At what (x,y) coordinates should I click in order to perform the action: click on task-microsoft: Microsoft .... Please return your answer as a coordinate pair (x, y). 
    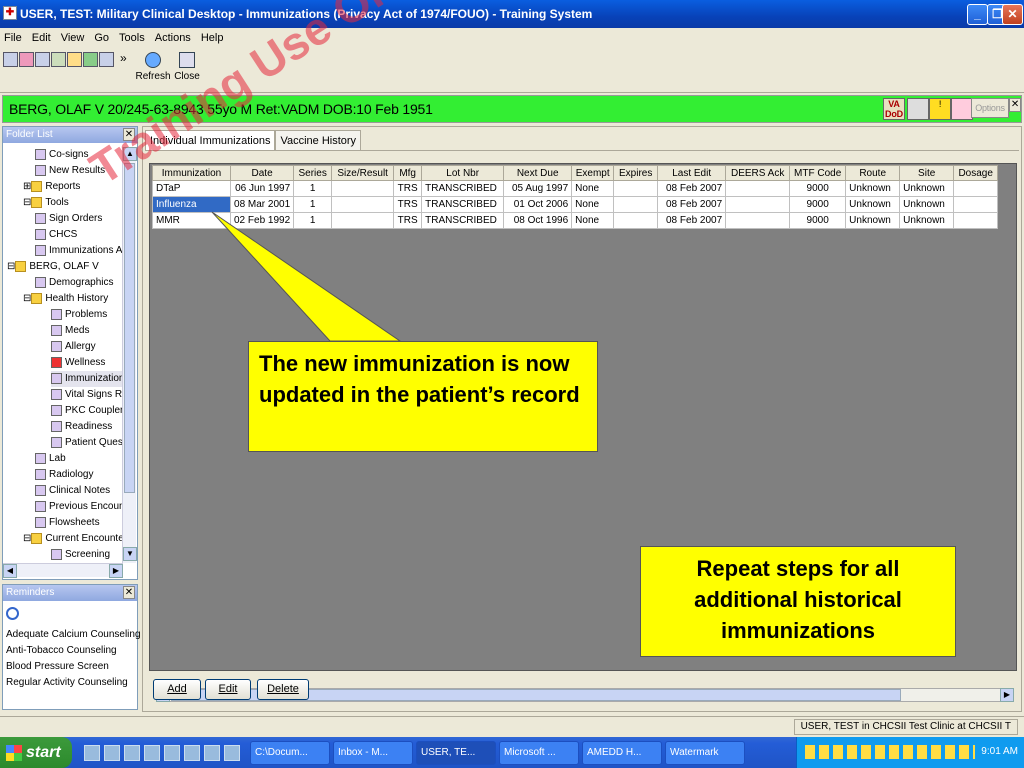
    Looking at the image, I should click on (539, 752).